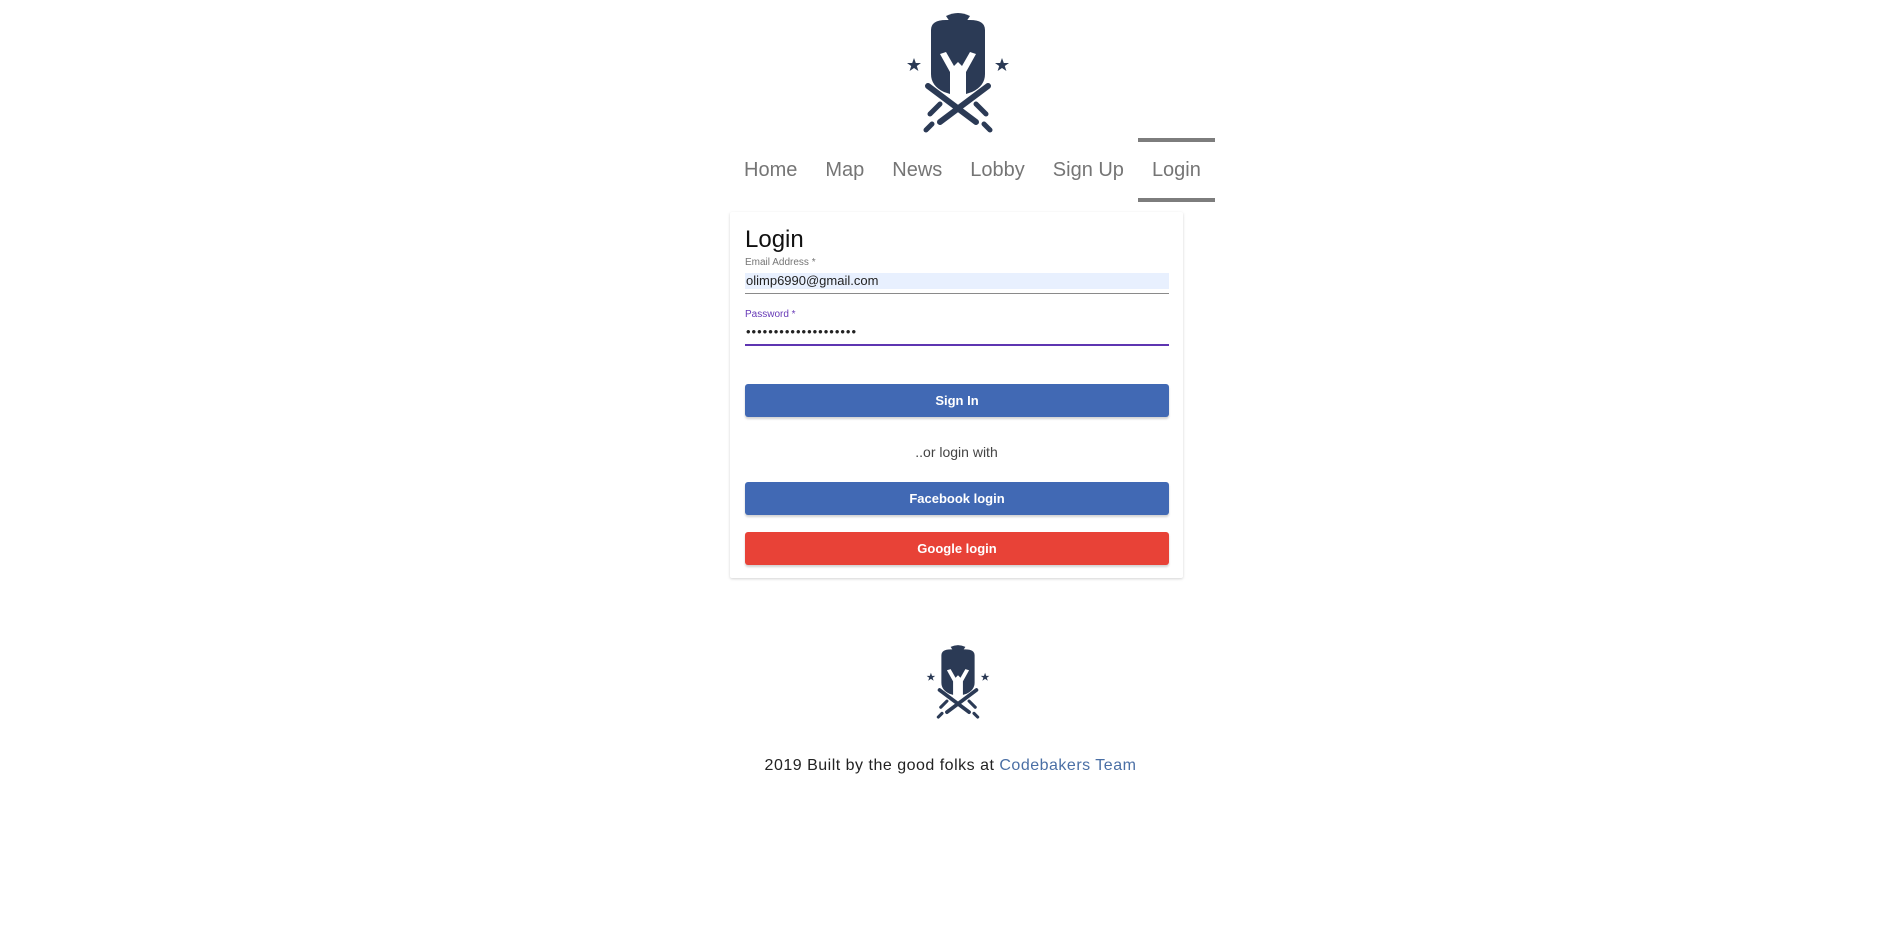 The height and width of the screenshot is (929, 1901). I want to click on nav-item-signup: Sign Up, so click(1088, 170).